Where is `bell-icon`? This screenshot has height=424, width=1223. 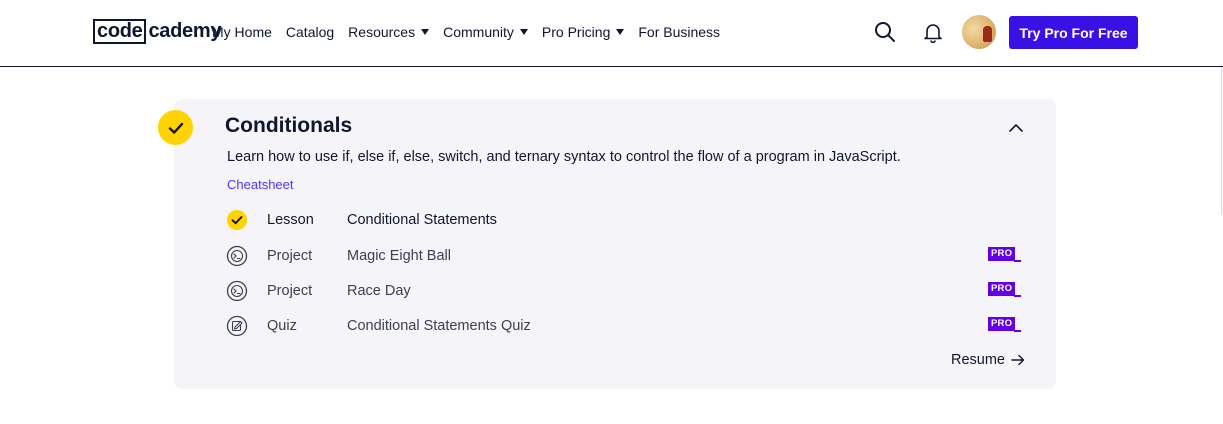 bell-icon is located at coordinates (933, 34).